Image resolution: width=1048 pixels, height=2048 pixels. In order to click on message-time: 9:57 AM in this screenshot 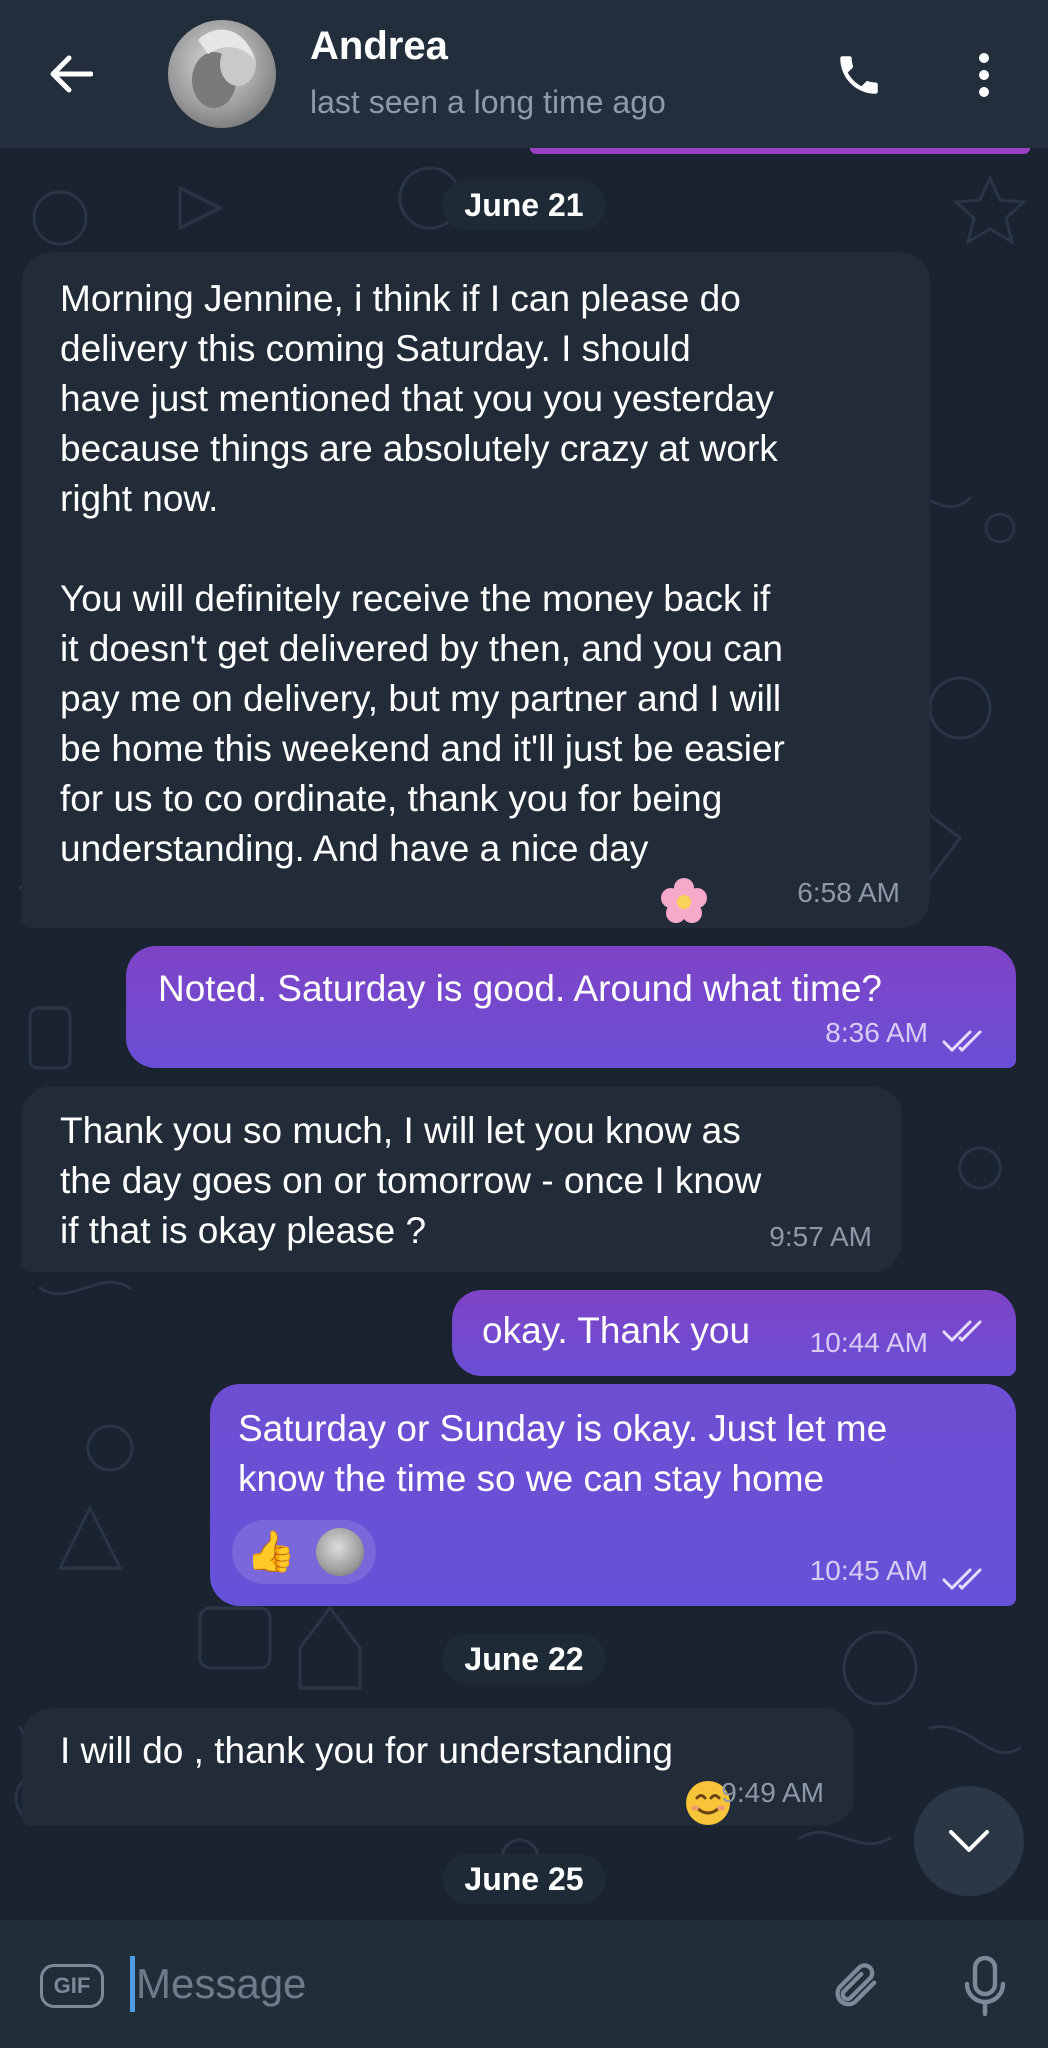, I will do `click(820, 1236)`.